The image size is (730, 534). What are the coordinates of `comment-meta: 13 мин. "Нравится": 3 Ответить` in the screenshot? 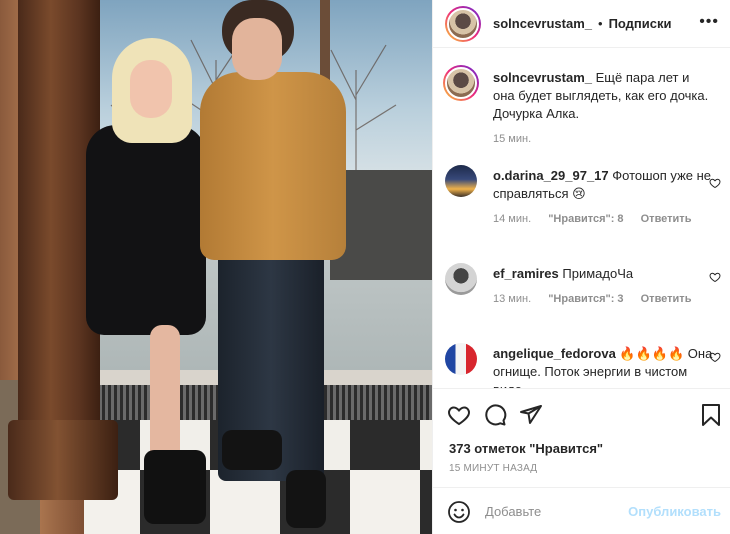 It's located at (599, 299).